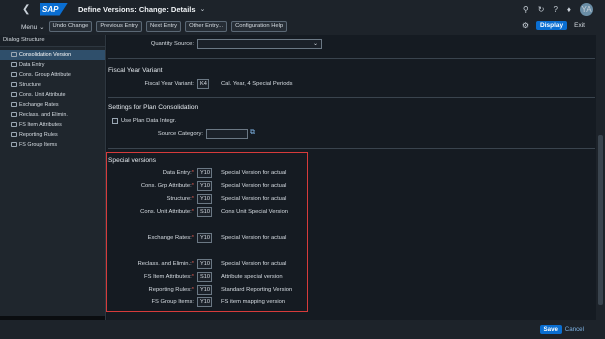 This screenshot has height=339, width=605. Describe the element at coordinates (52, 41) in the screenshot. I see `dialog-structure-header: Dialog Structure` at that location.